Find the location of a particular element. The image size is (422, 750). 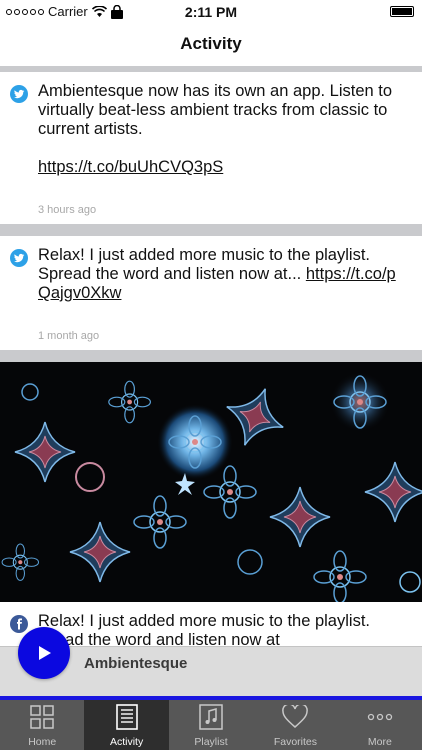

status-time: 2:11 PM is located at coordinates (211, 12).